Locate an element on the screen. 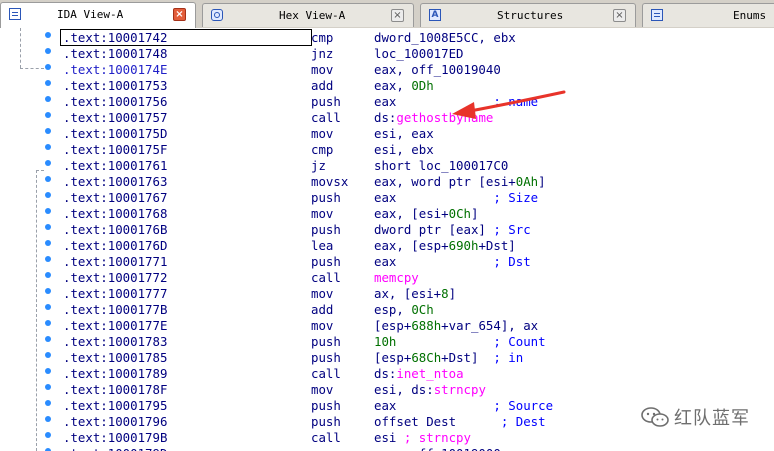 The width and height of the screenshot is (774, 451). line-operands: esi, ebx is located at coordinates (404, 150).